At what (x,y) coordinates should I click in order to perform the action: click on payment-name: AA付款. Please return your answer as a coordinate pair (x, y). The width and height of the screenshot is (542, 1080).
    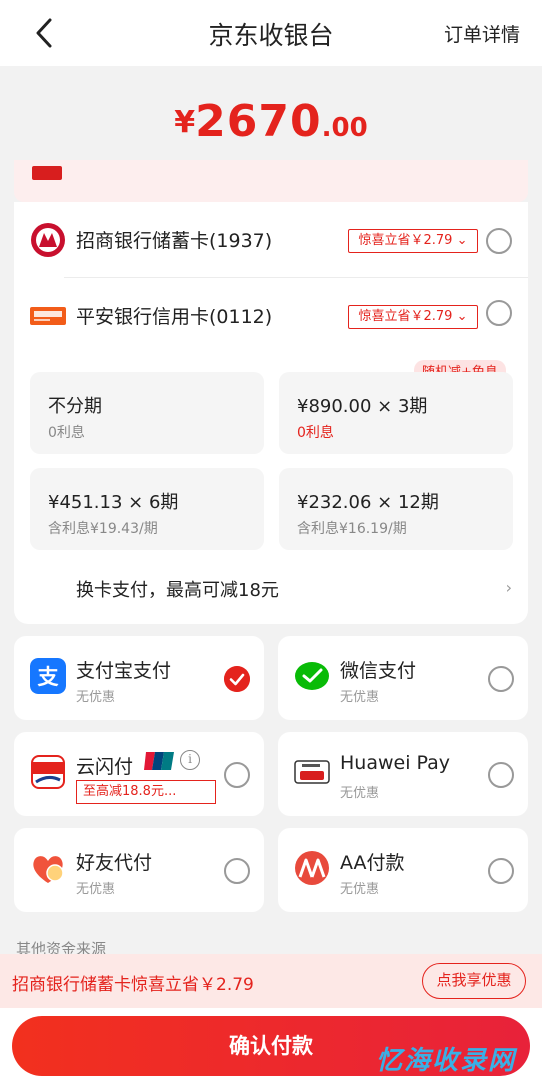
    Looking at the image, I should click on (372, 863).